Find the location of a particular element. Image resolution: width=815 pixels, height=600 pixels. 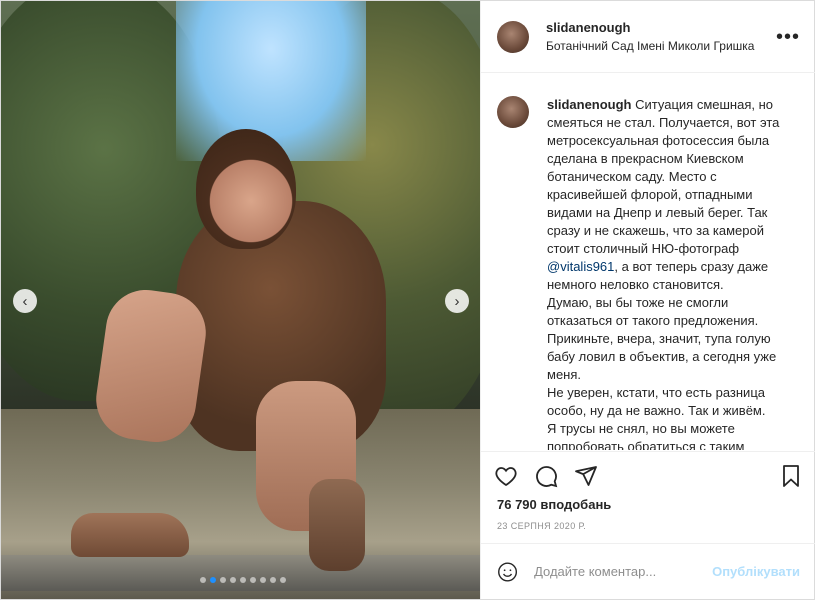

post-date: 23 СЕРПНЯ 2020 Р. is located at coordinates (541, 526).